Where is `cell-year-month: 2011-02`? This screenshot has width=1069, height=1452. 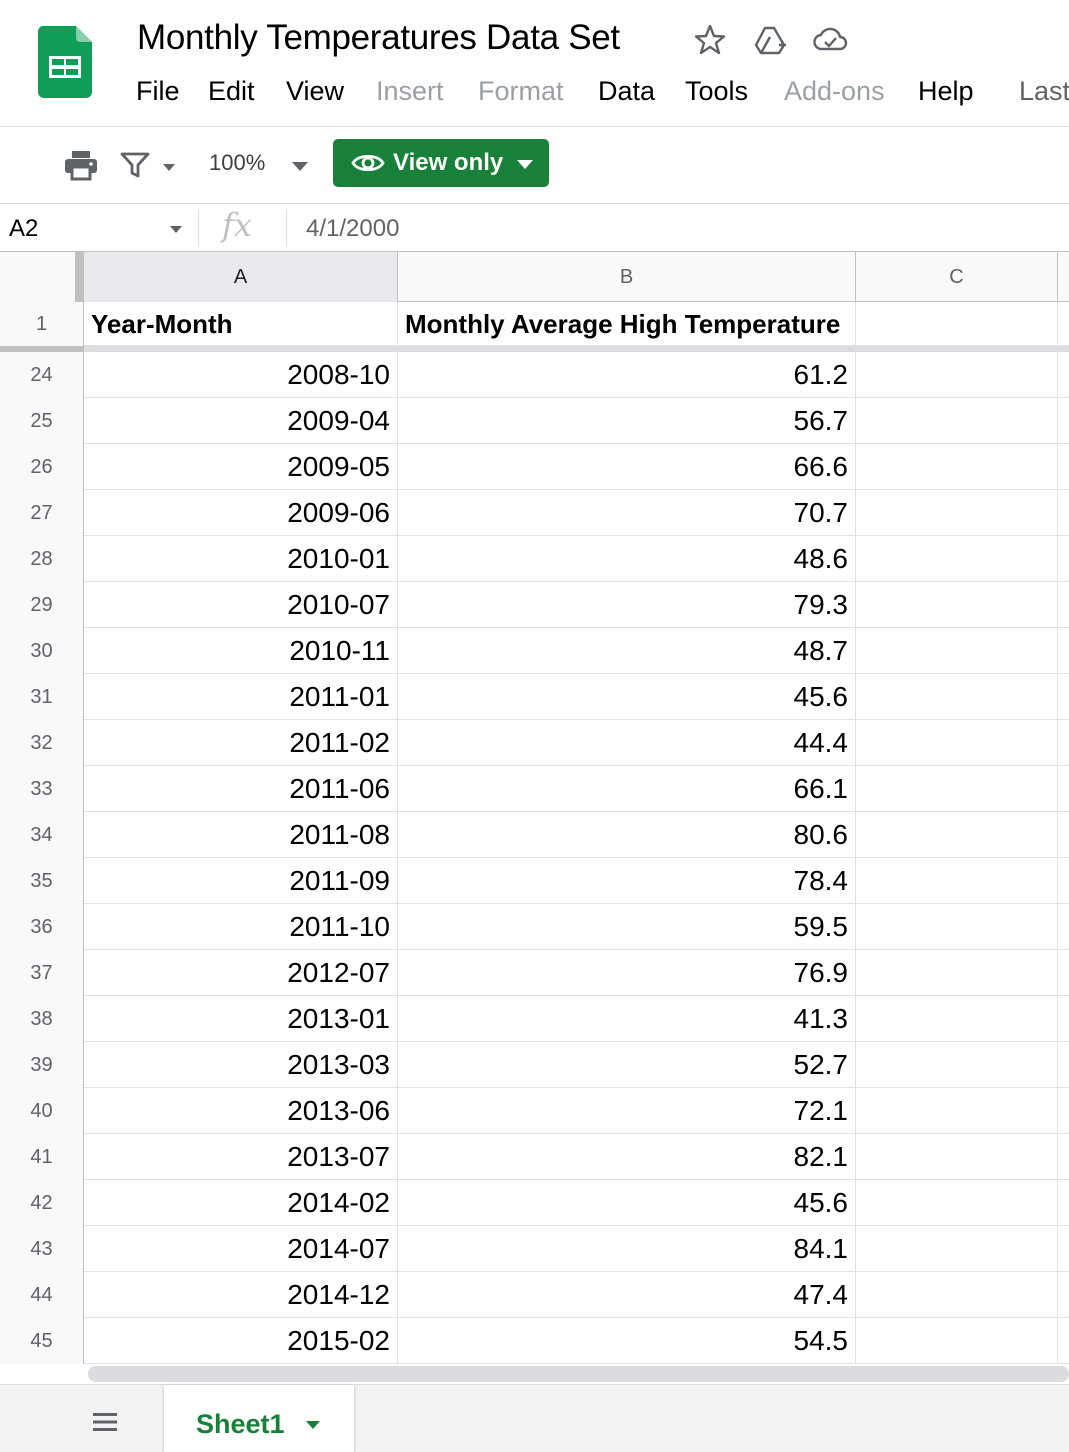
cell-year-month: 2011-02 is located at coordinates (241, 743).